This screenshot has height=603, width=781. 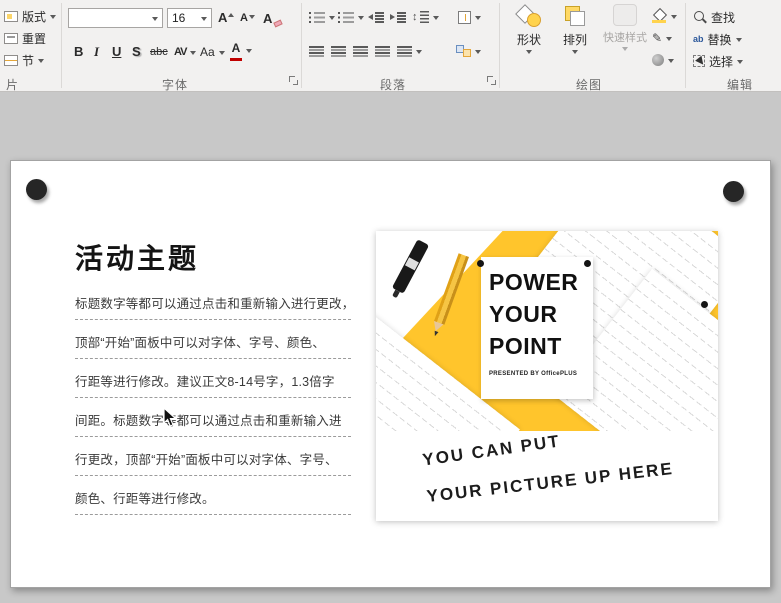 I want to click on replace-label: 替换, so click(x=719, y=39).